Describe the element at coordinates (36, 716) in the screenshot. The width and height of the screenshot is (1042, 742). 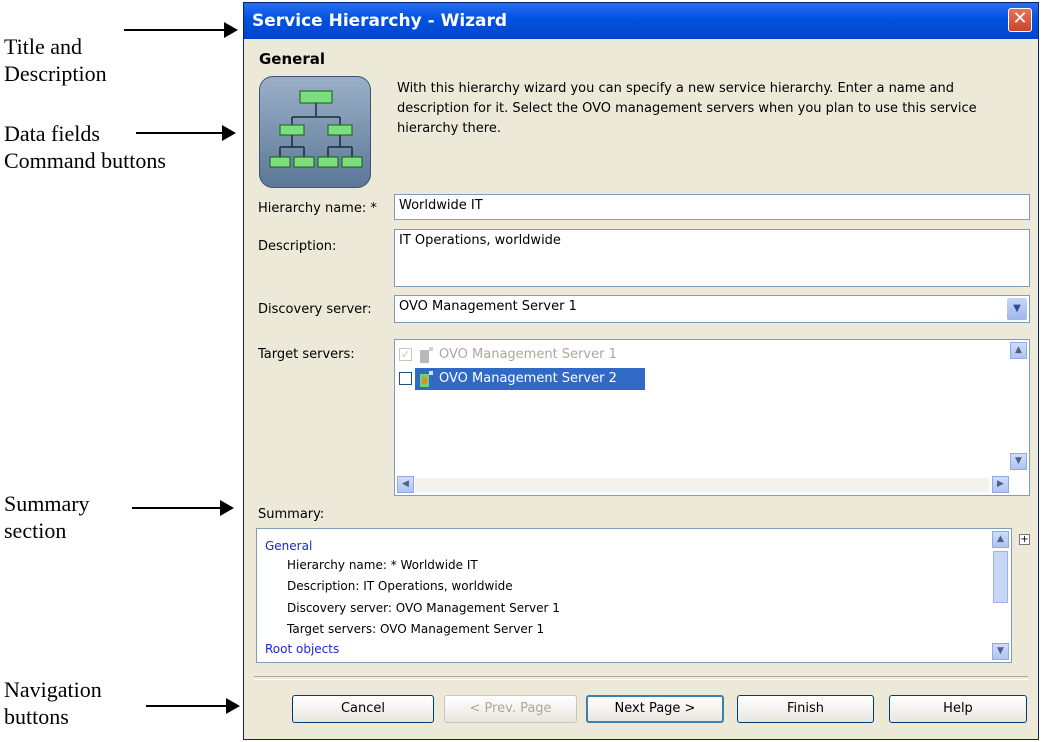
I see `annotation-text: buttons` at that location.